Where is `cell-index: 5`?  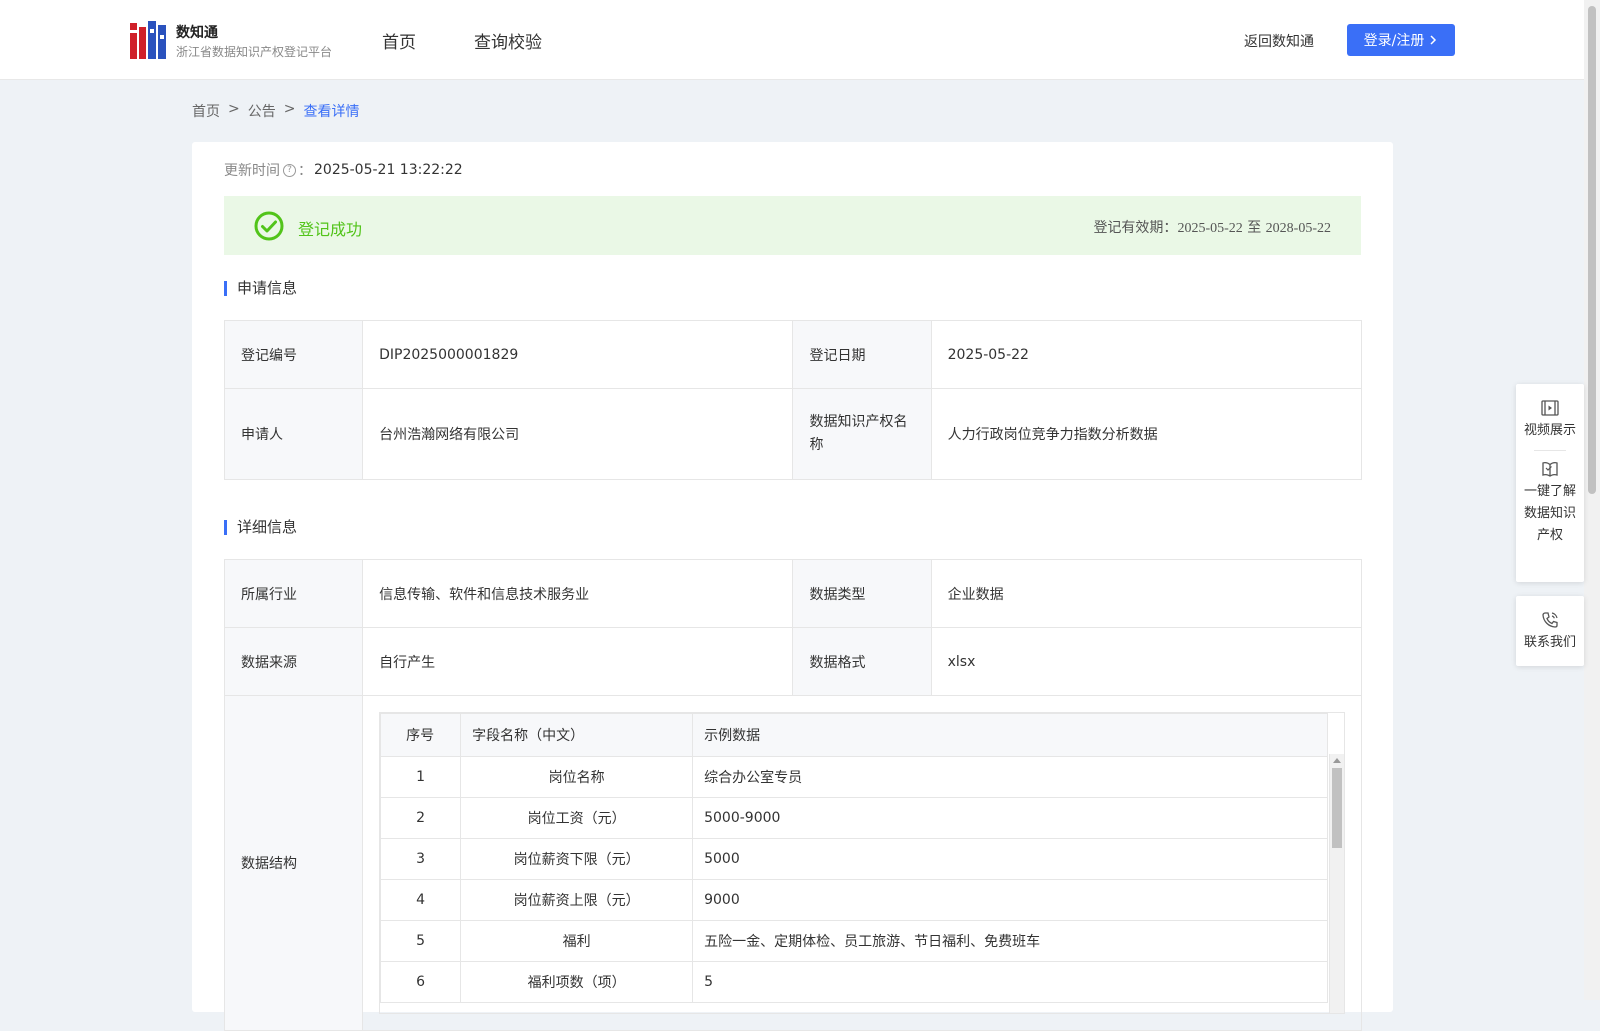
cell-index: 5 is located at coordinates (421, 941).